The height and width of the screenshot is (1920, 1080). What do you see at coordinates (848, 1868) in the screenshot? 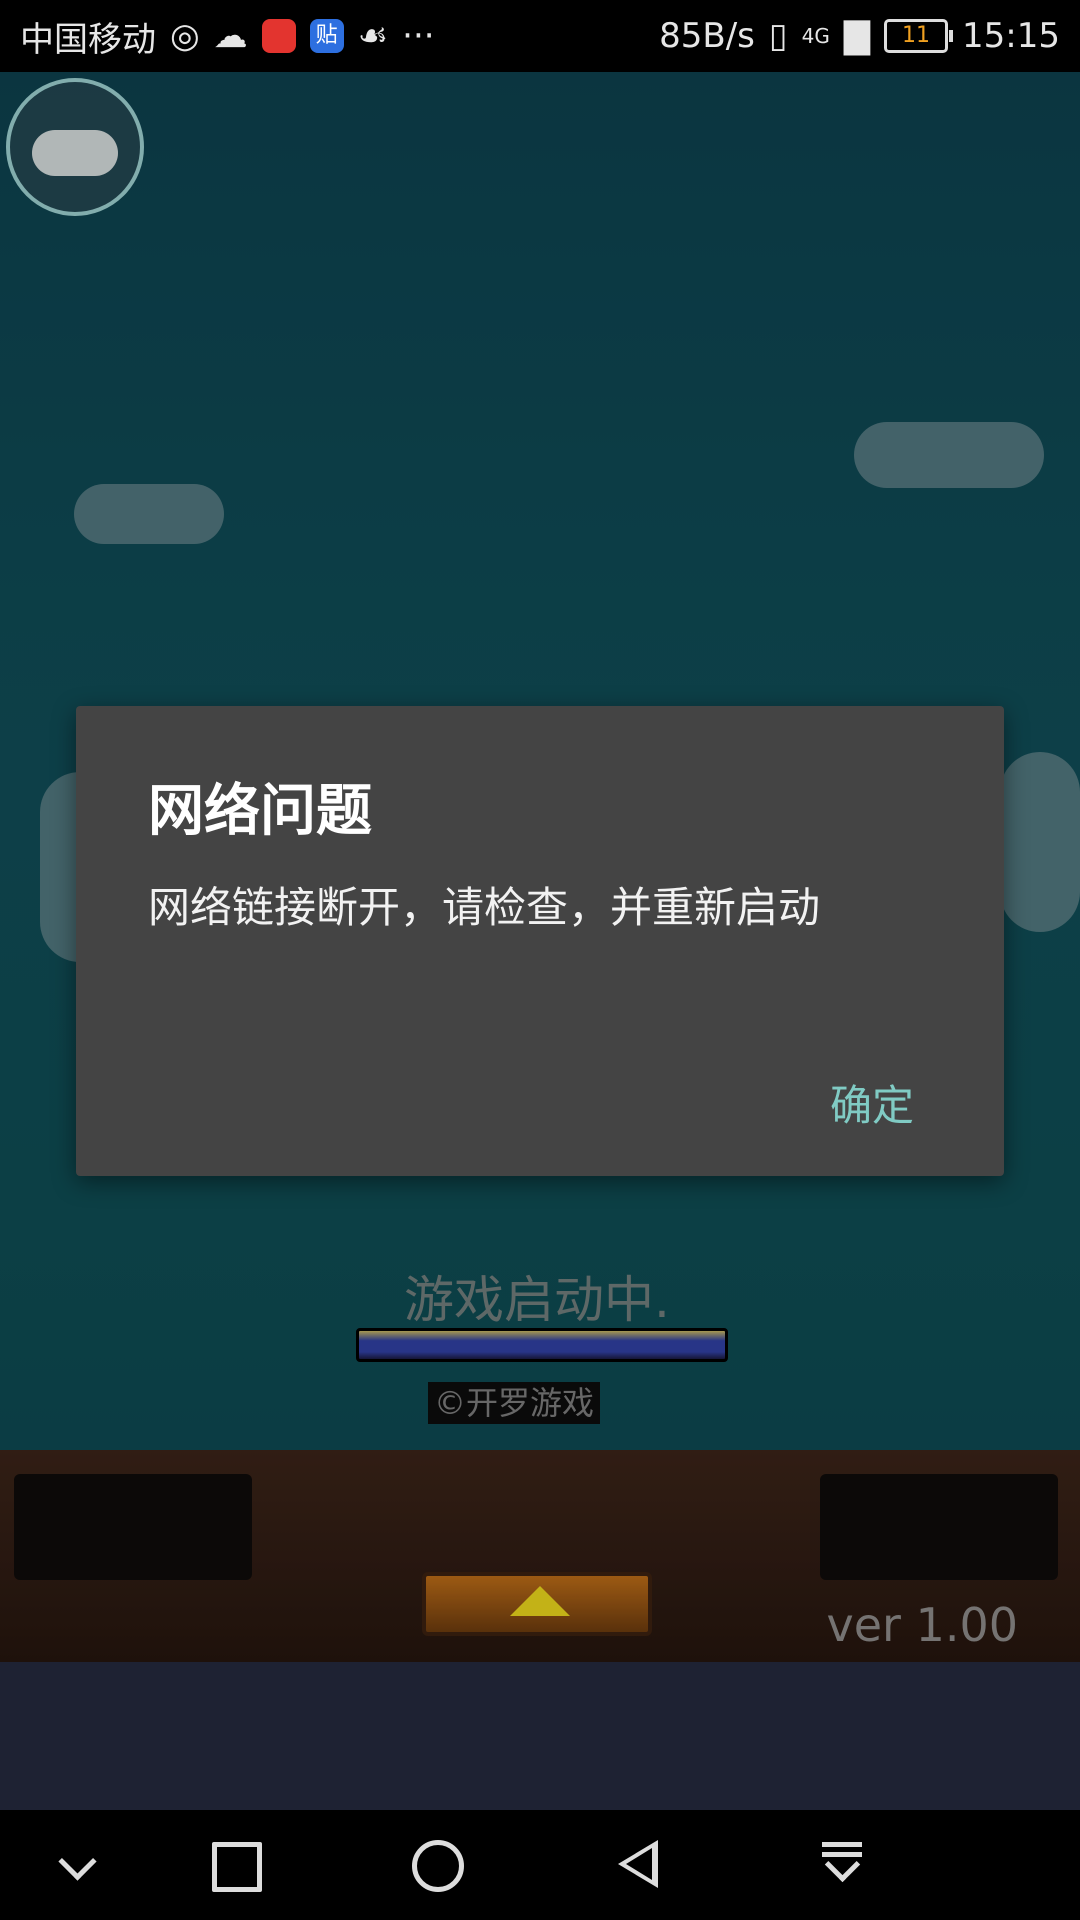
I see `pull-down-icon` at bounding box center [848, 1868].